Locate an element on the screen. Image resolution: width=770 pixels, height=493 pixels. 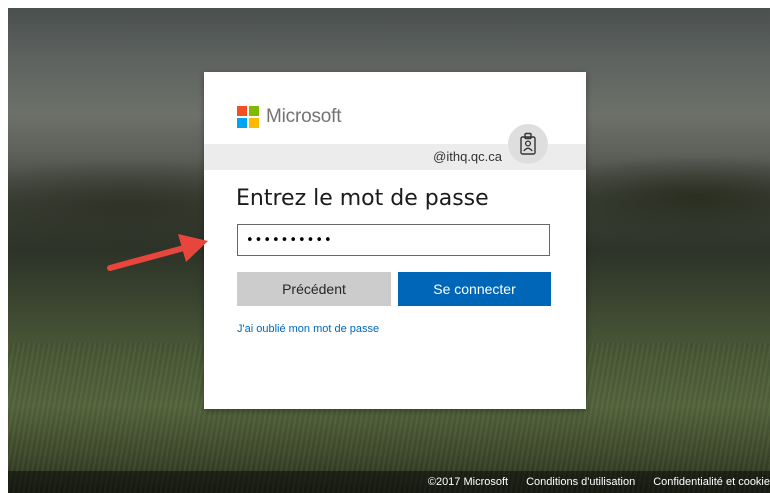
copyright-text: ©2017 Microsoft is located at coordinates (468, 482).